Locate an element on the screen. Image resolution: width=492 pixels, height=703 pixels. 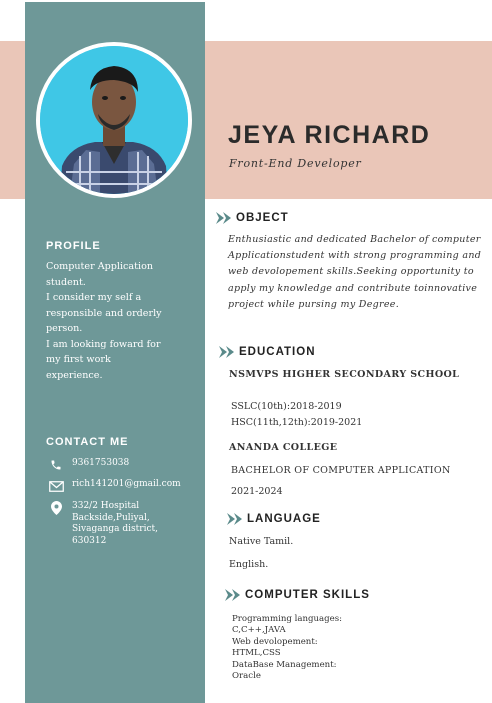
contact-phone: 9361753038 is located at coordinates (115, 465).